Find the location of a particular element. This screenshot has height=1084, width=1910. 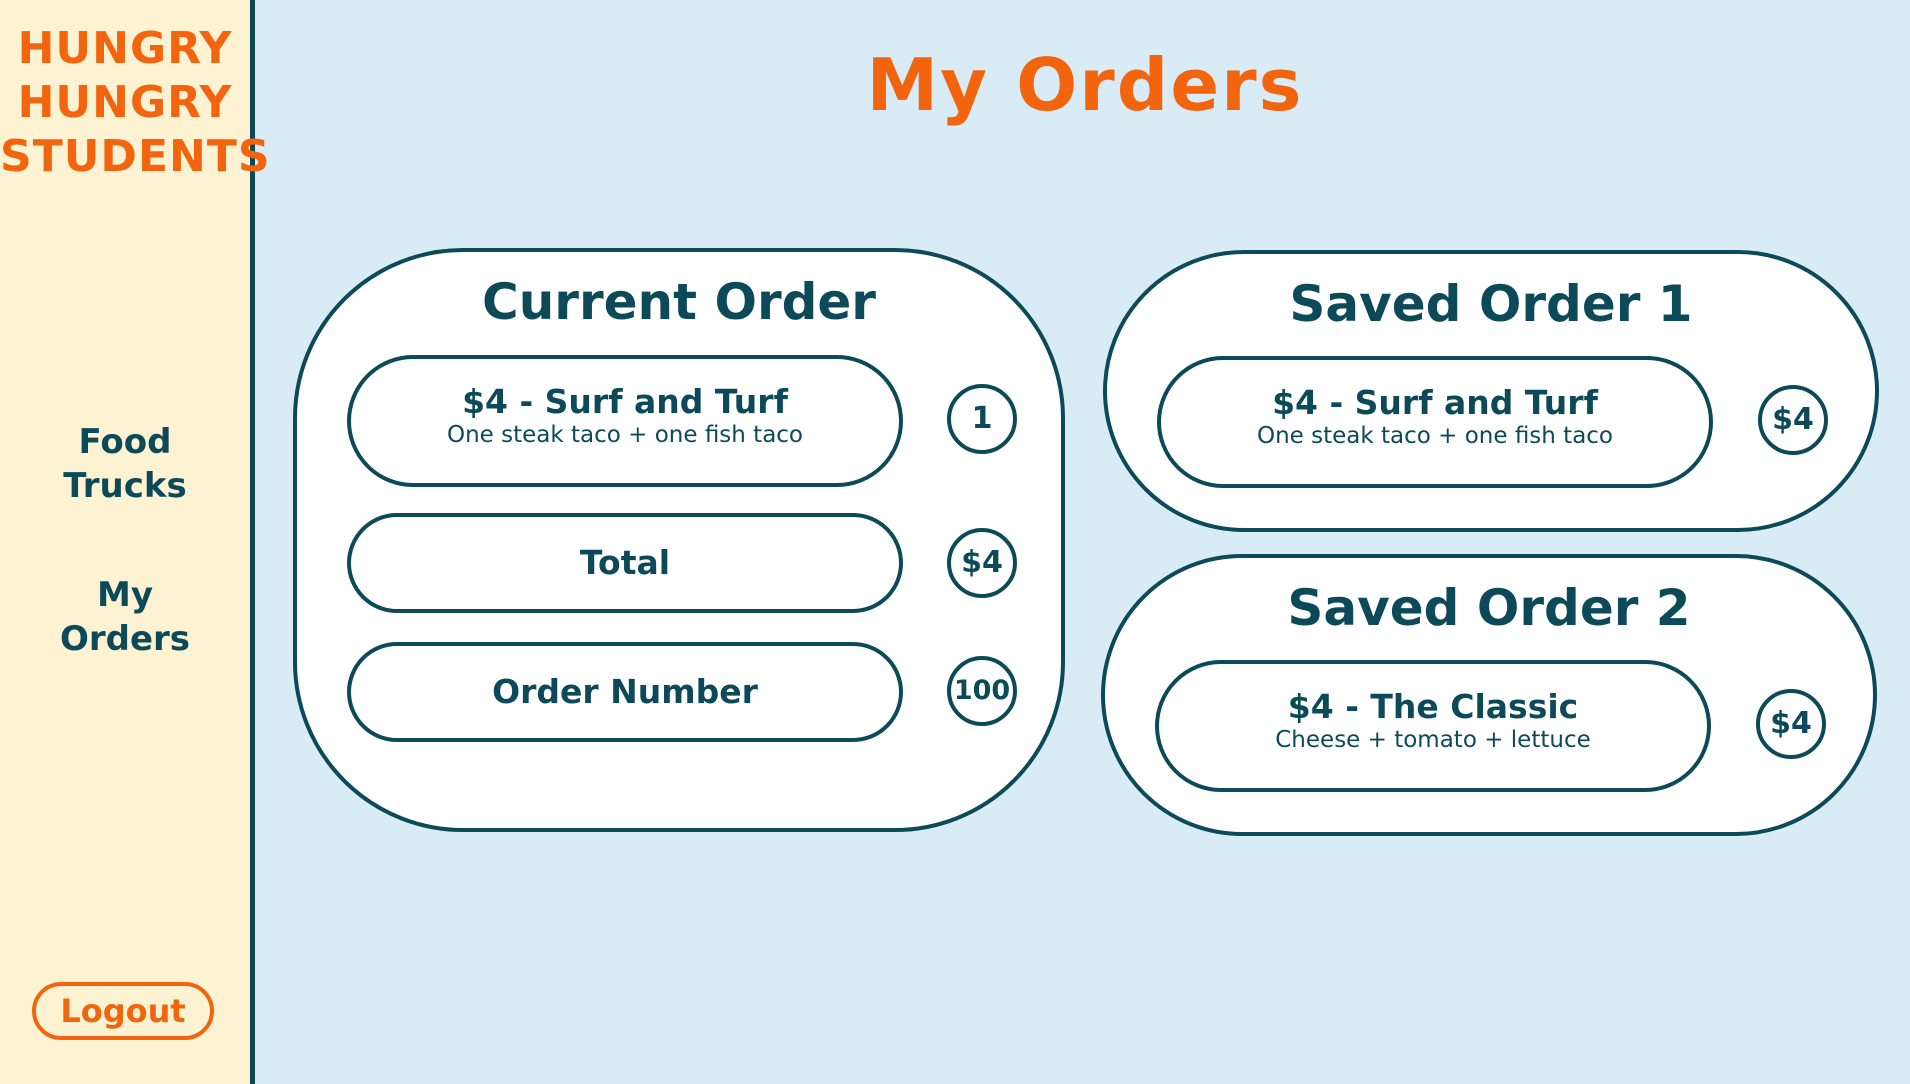

sidebar-item-label: Food is located at coordinates (125, 442).